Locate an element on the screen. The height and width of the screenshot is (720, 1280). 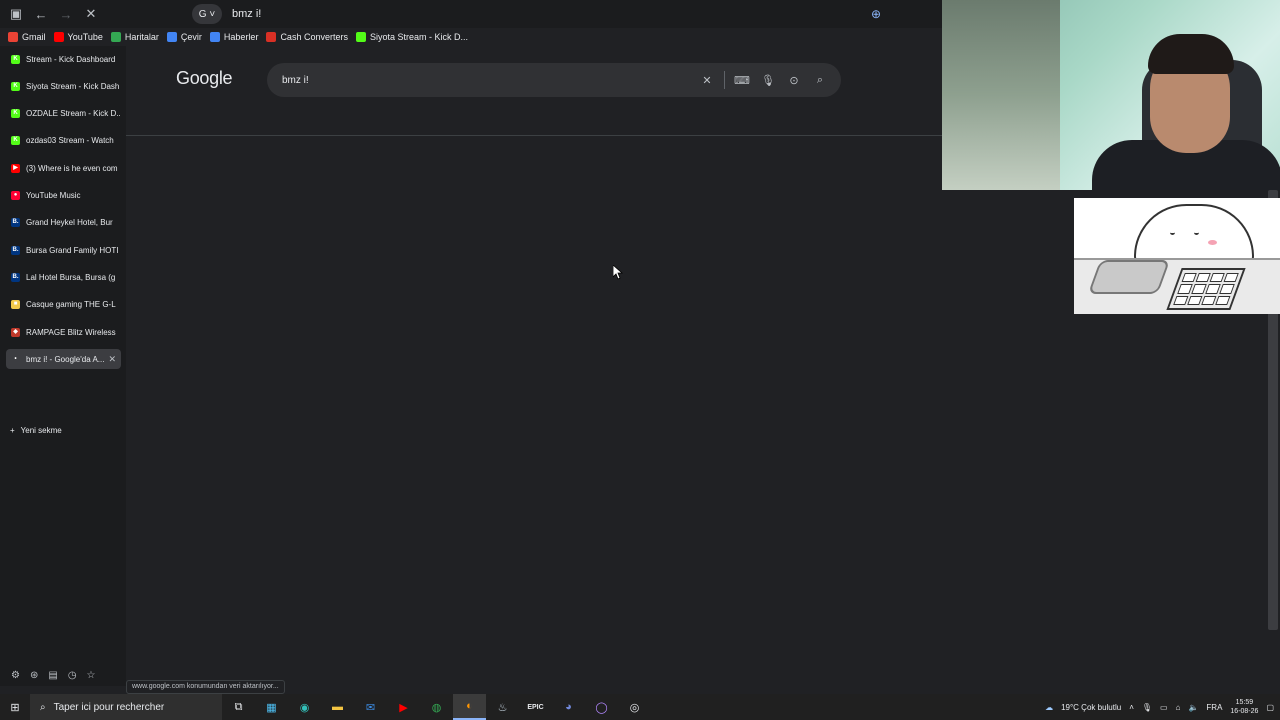
sidebar-tab: Kozdas03 Stream - Watch is located at coordinates (63, 141).